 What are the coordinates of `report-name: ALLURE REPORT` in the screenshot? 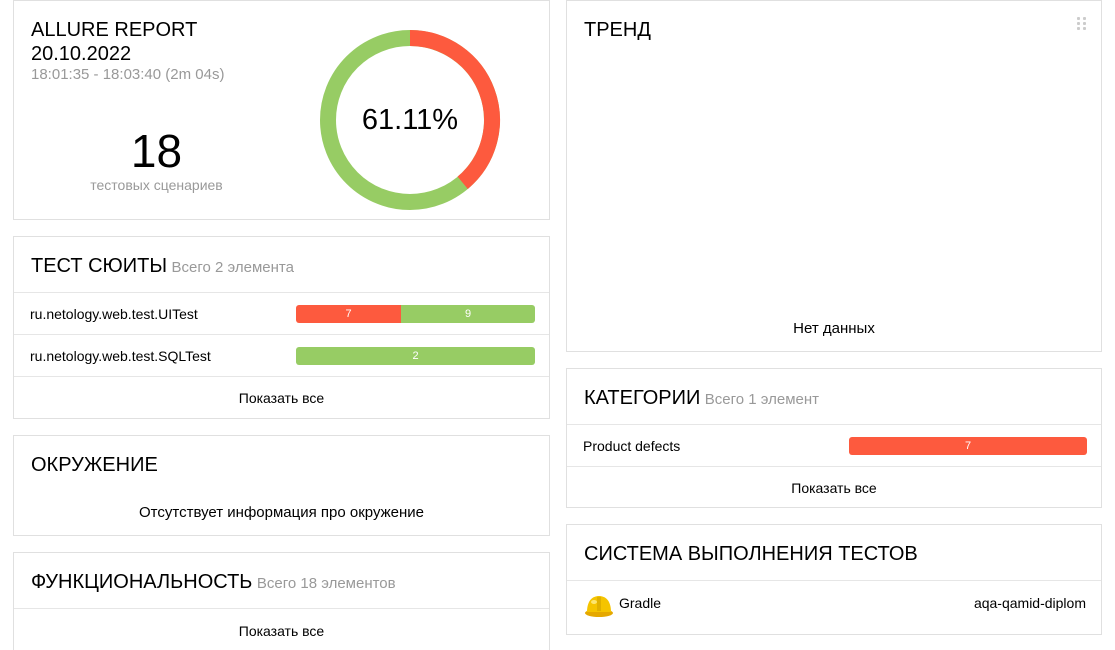 It's located at (114, 30).